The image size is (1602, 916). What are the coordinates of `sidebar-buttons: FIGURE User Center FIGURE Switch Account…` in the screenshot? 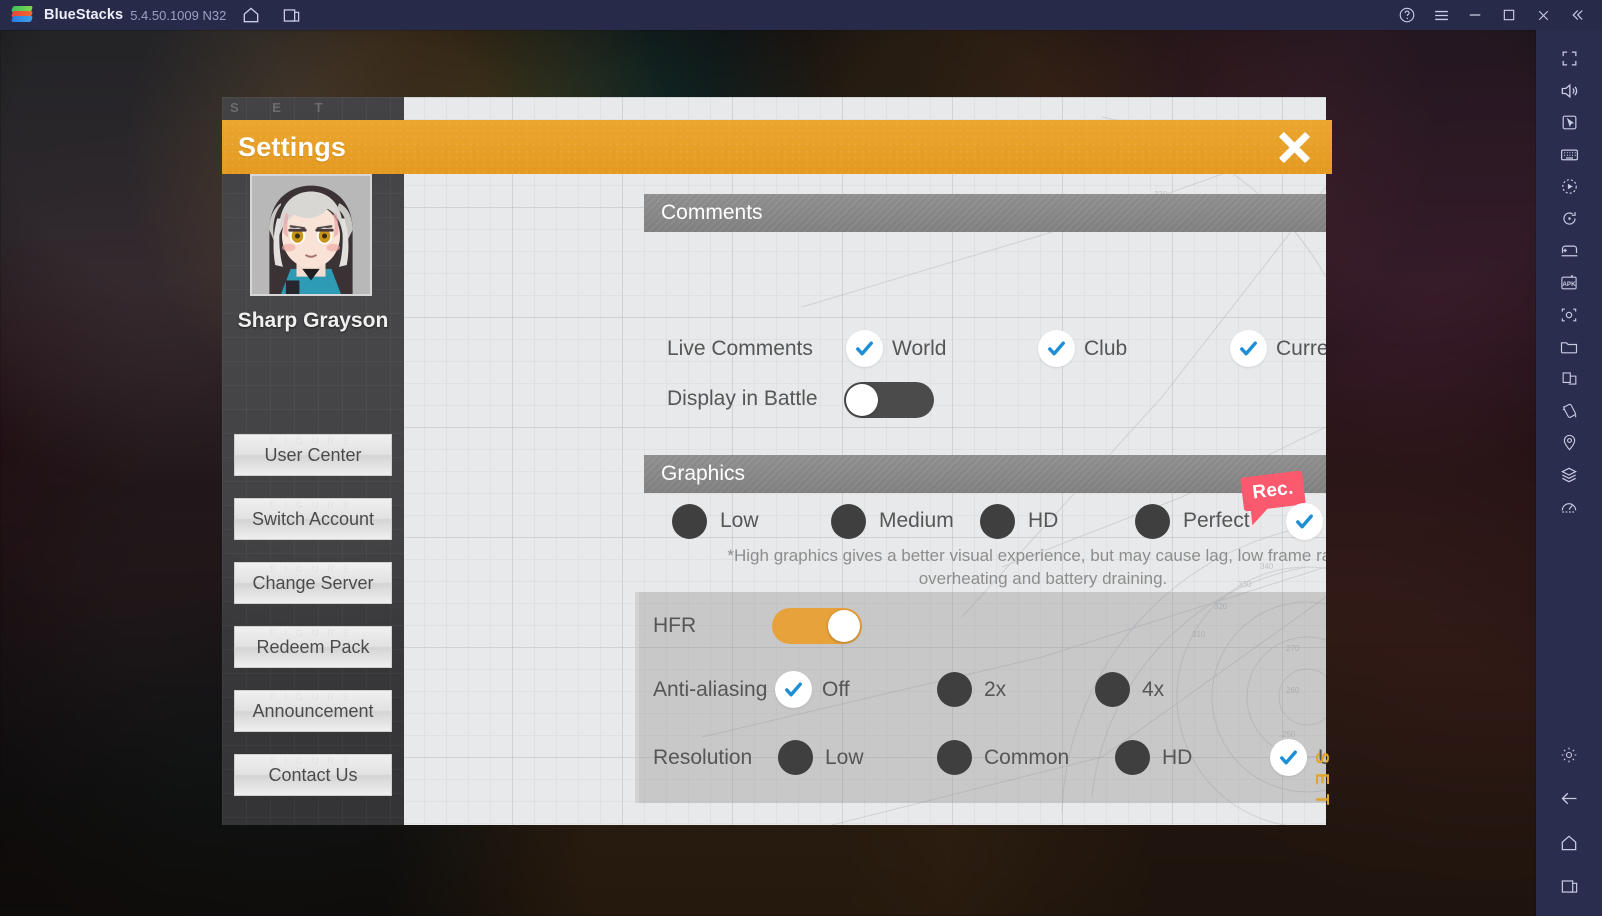 It's located at (313, 626).